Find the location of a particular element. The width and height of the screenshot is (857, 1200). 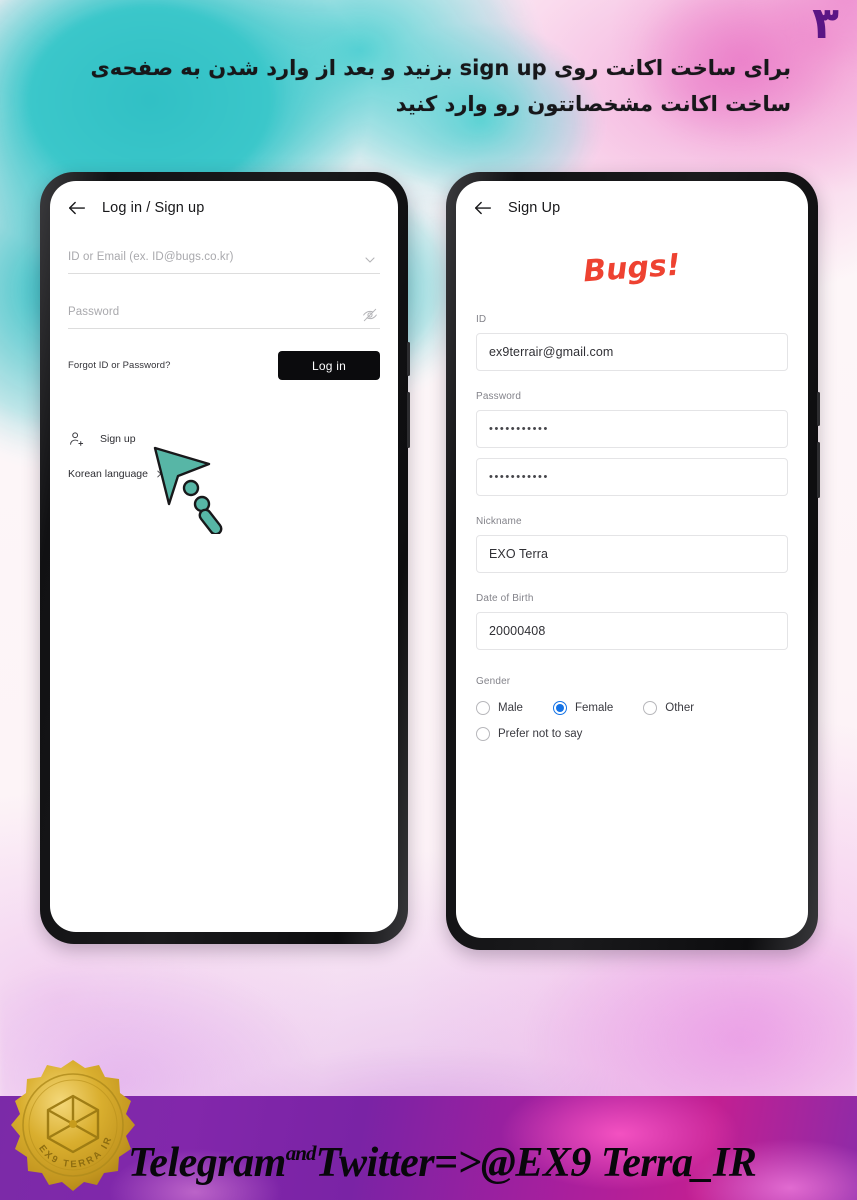

nickname-field-label: Nickname is located at coordinates (499, 521).